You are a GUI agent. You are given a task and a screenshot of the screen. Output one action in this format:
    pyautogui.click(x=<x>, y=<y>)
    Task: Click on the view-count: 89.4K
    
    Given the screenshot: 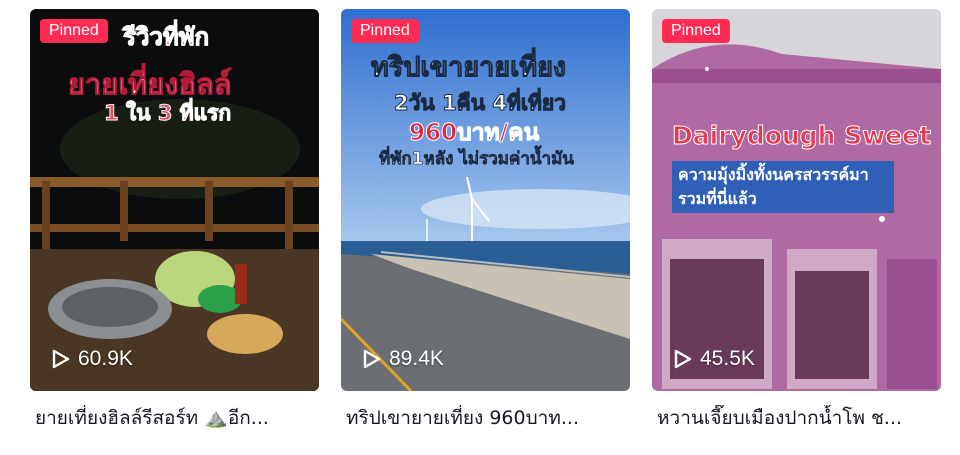 What is the action you would take?
    pyautogui.click(x=403, y=359)
    